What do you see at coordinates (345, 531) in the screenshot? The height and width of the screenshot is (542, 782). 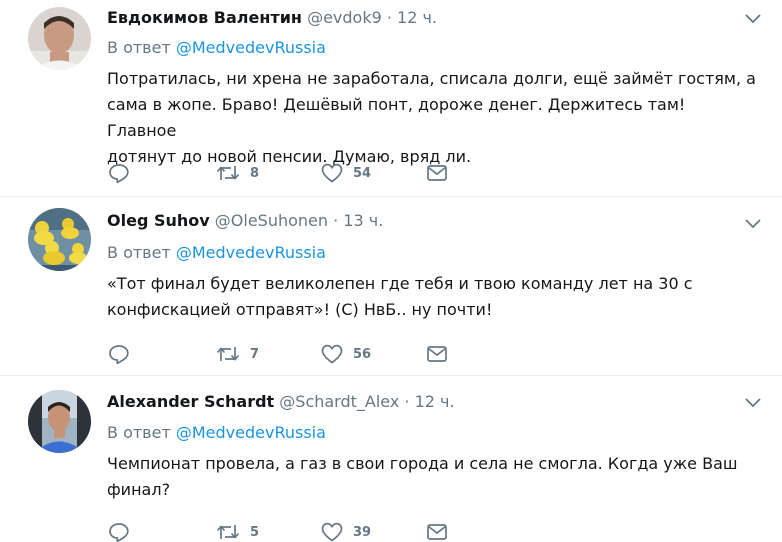 I see `like-button: 39` at bounding box center [345, 531].